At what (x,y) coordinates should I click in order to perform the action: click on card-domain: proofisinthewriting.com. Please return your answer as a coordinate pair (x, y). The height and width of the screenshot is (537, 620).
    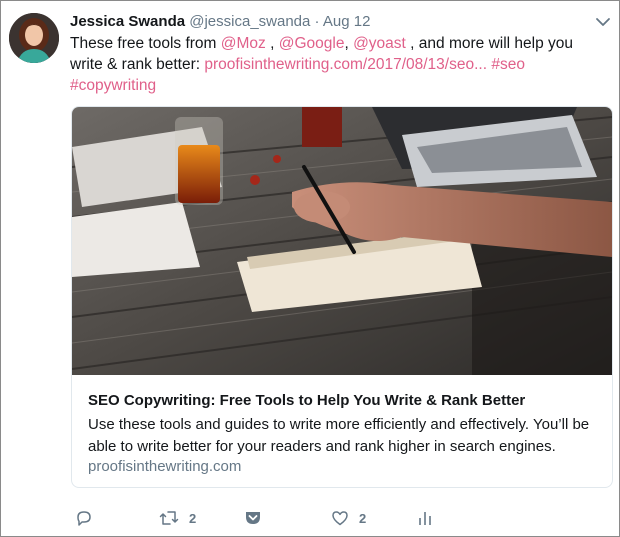
    Looking at the image, I should click on (165, 466).